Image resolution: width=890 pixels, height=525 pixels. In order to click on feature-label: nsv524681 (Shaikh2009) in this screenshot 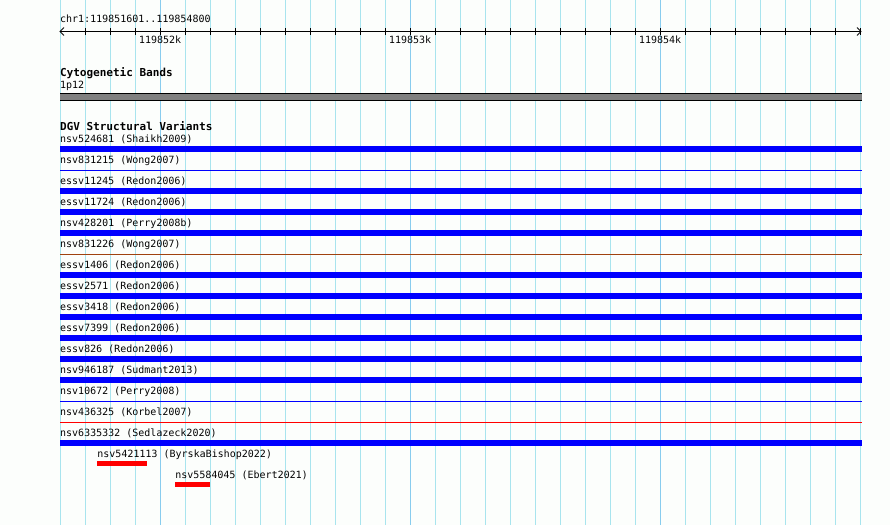, I will do `click(126, 140)`.